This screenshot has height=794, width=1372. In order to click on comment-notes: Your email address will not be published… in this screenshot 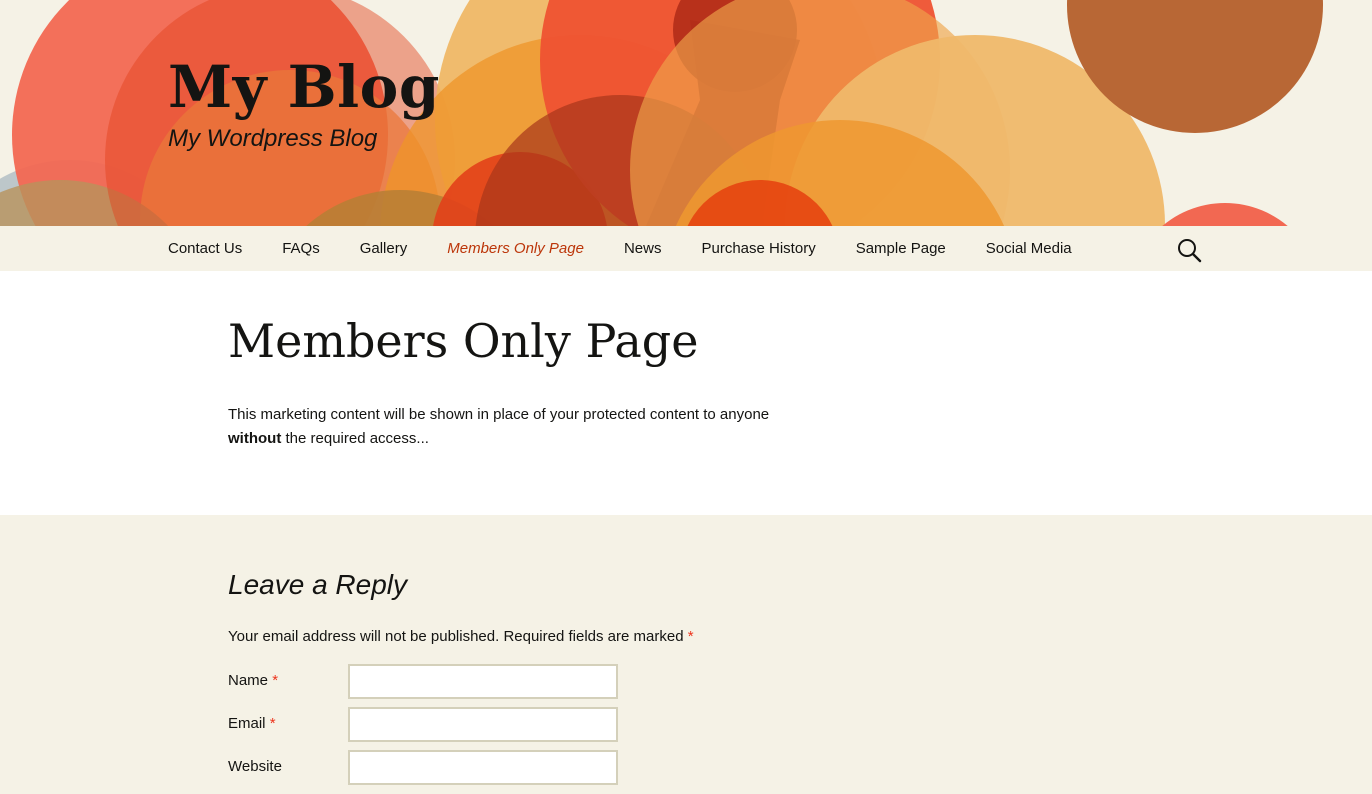, I will do `click(461, 637)`.